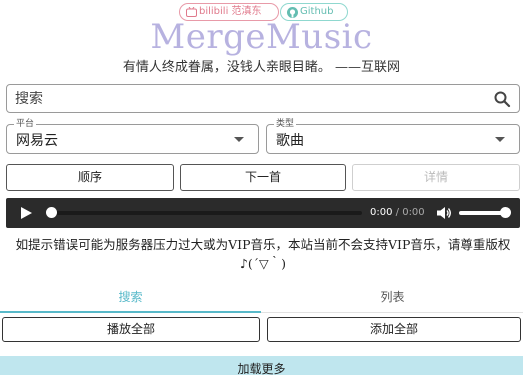 The width and height of the screenshot is (523, 375). What do you see at coordinates (130, 299) in the screenshot?
I see `tab-search: 搜索` at bounding box center [130, 299].